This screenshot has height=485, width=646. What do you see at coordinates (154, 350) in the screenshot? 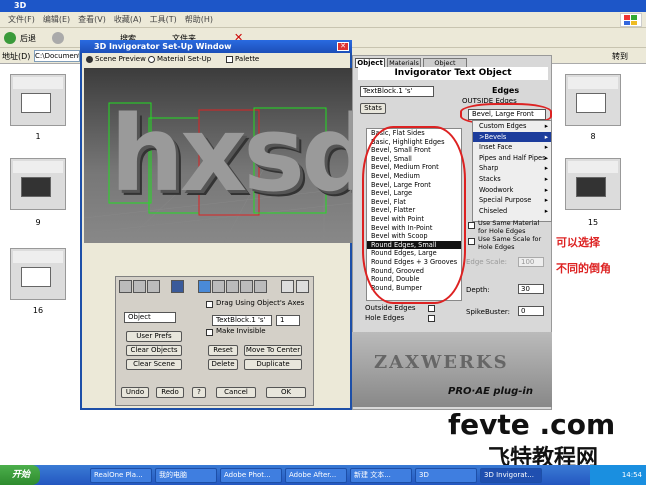
I see `clear-objects-button: Clear Objects` at bounding box center [154, 350].